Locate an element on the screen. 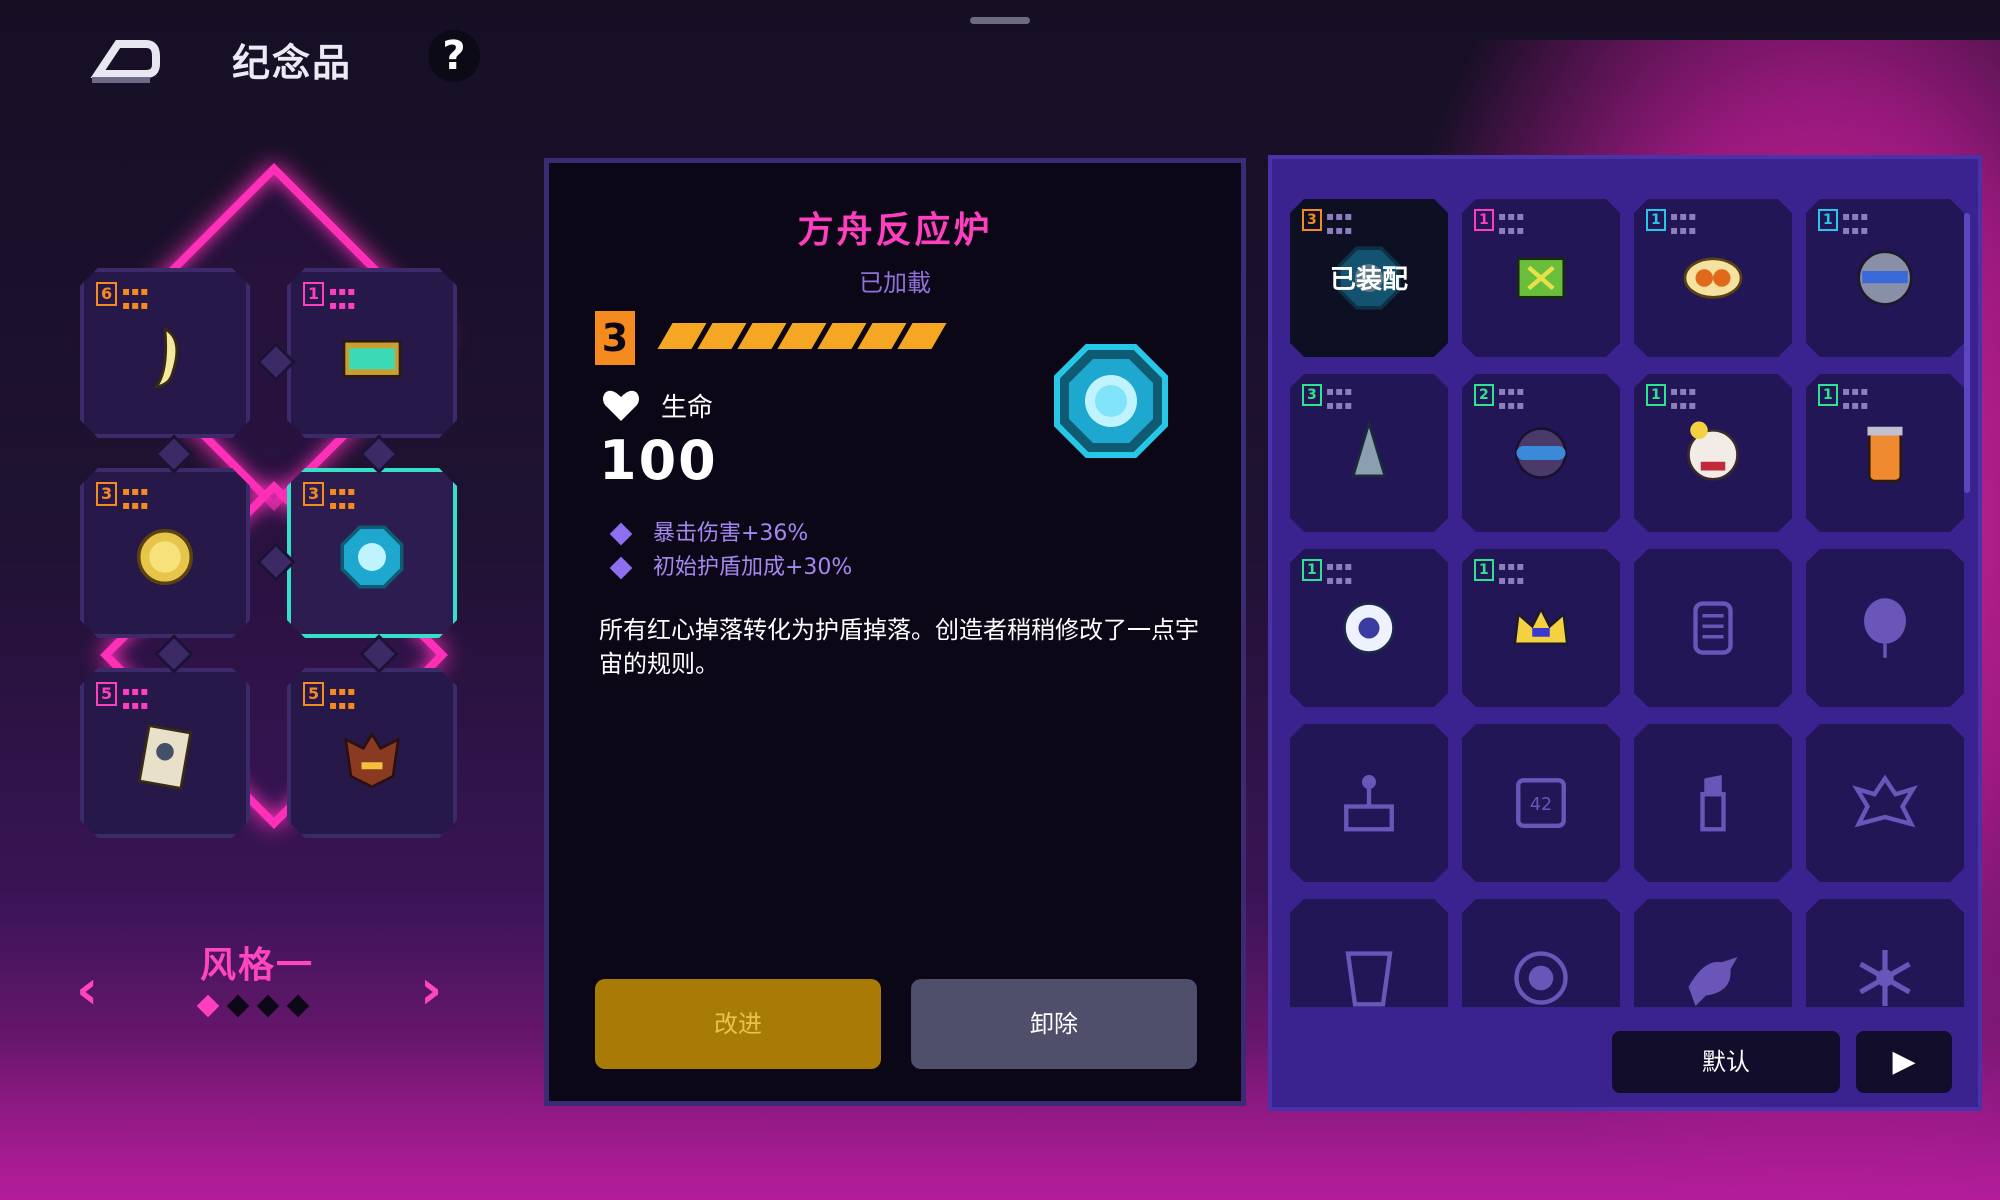  next-page-button: ▶ is located at coordinates (1904, 1062).